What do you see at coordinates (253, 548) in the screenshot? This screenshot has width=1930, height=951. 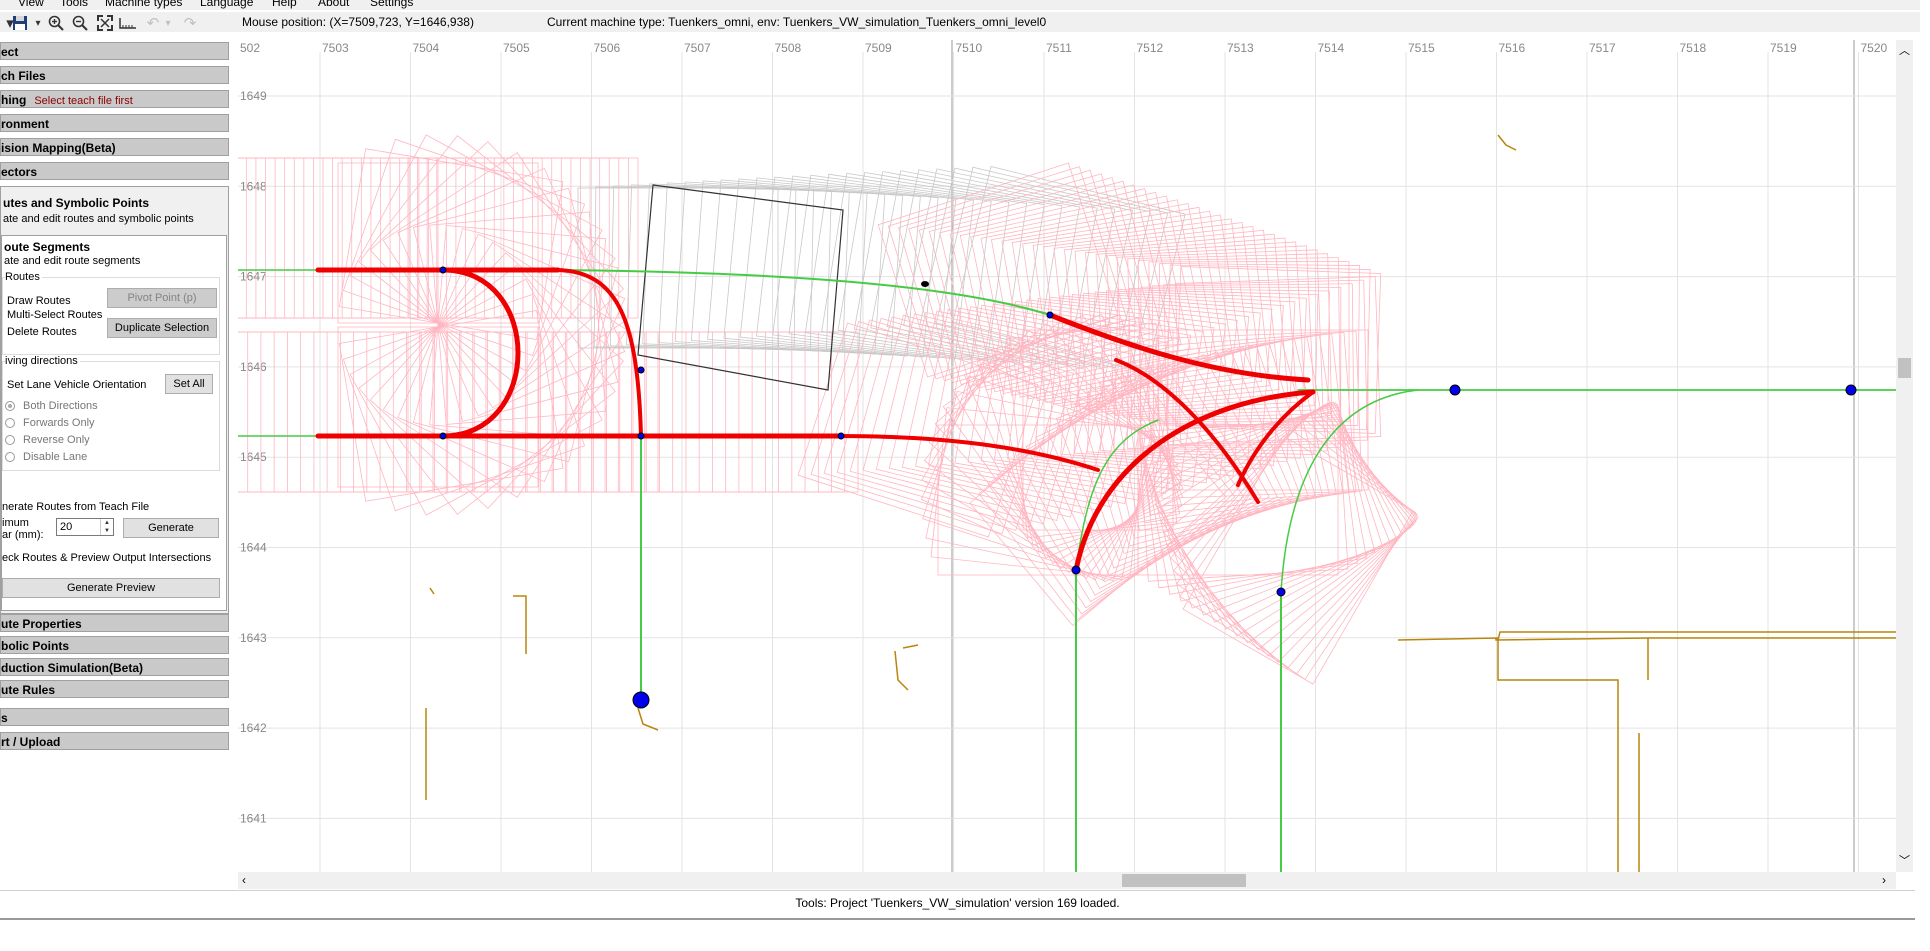 I see `y-tick-label: 1644` at bounding box center [253, 548].